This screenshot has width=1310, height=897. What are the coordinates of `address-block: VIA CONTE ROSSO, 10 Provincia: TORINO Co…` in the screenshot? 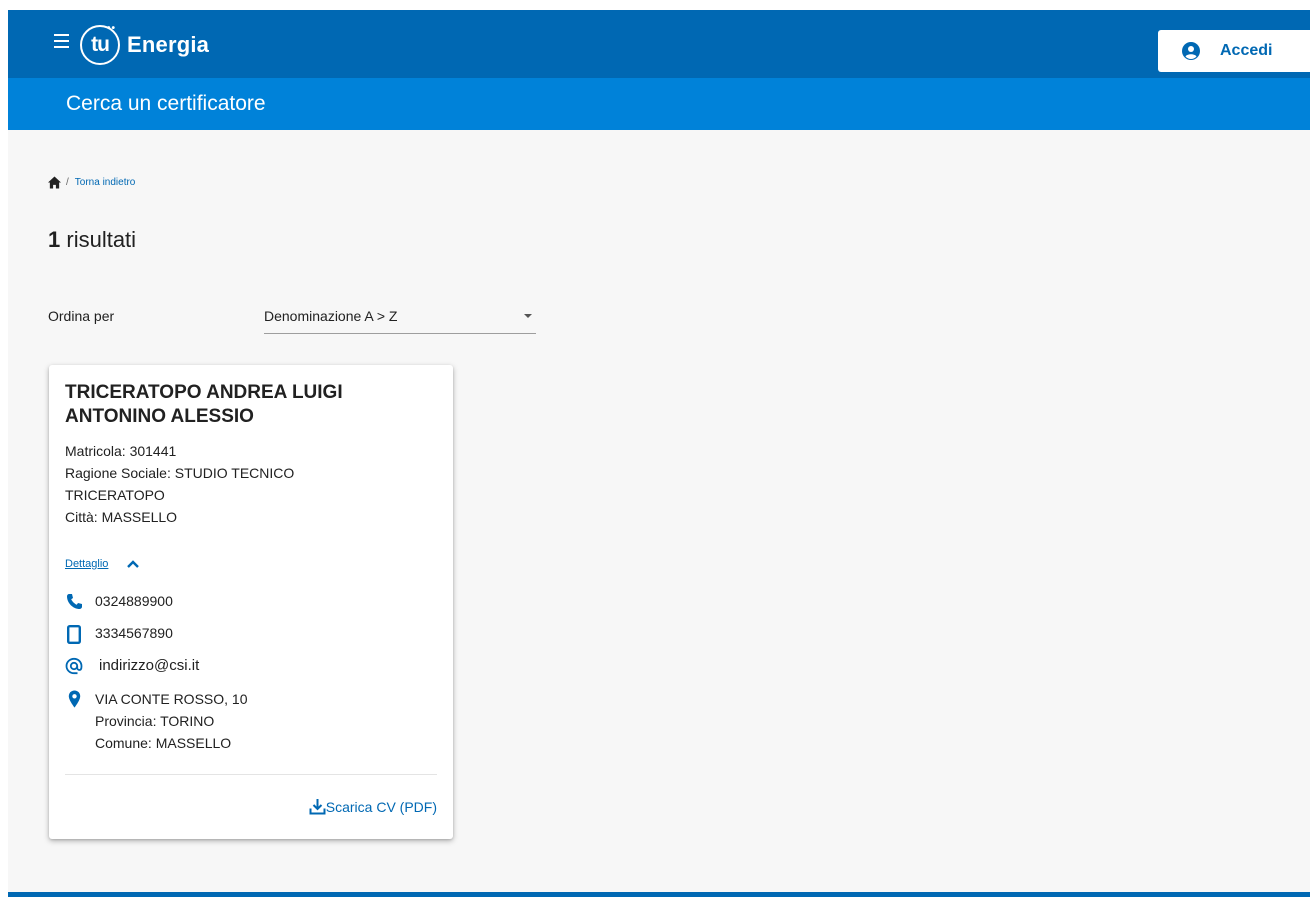 It's located at (171, 721).